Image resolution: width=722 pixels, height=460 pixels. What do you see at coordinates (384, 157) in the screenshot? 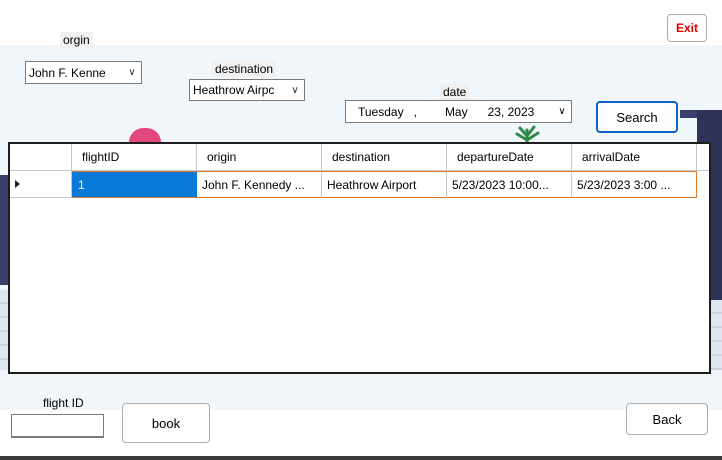
I see `column-header-destination: destination` at bounding box center [384, 157].